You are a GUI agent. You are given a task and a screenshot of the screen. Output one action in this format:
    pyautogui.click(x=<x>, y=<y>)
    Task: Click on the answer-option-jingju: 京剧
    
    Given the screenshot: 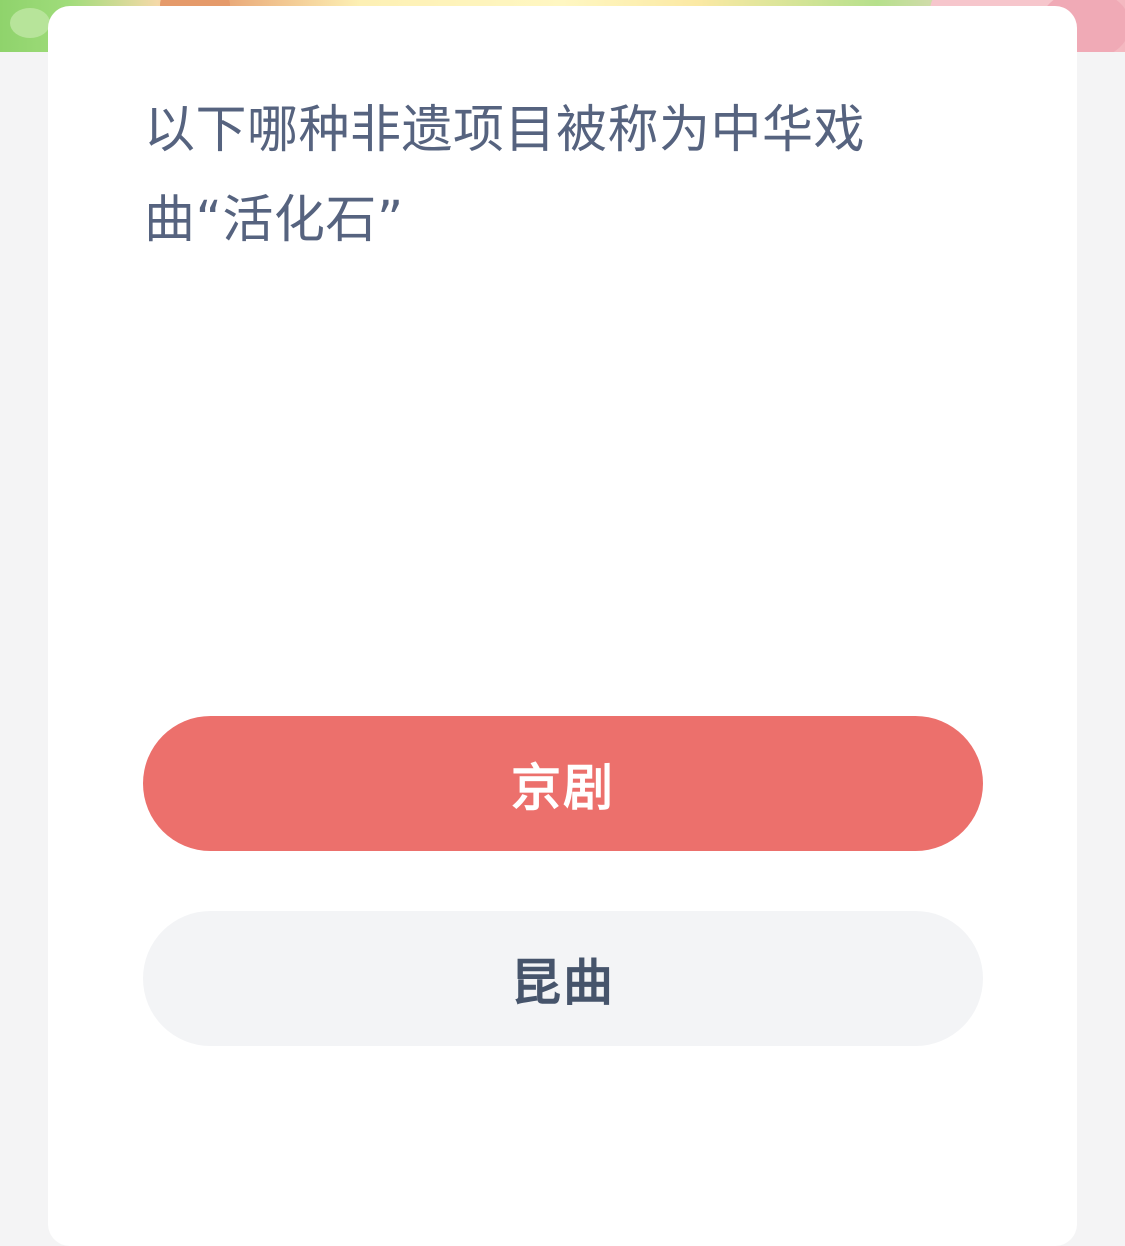 What is the action you would take?
    pyautogui.click(x=563, y=783)
    